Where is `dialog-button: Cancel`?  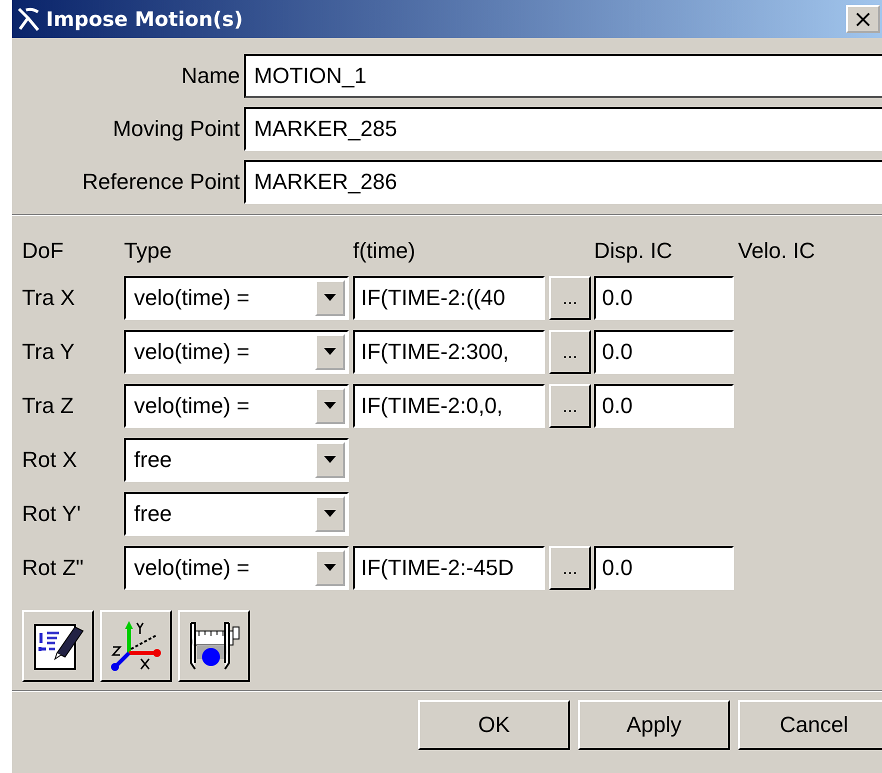 dialog-button: Cancel is located at coordinates (810, 725).